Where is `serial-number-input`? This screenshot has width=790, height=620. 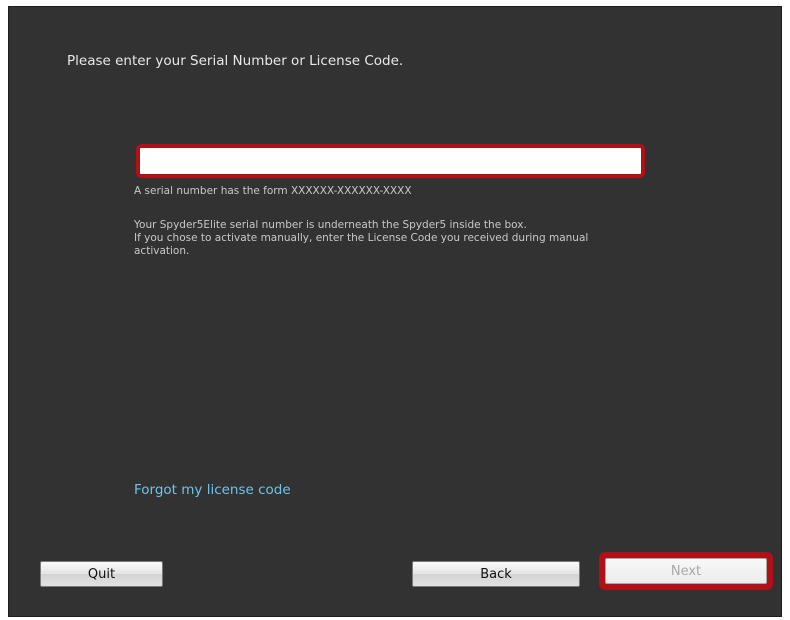
serial-number-input is located at coordinates (390, 161).